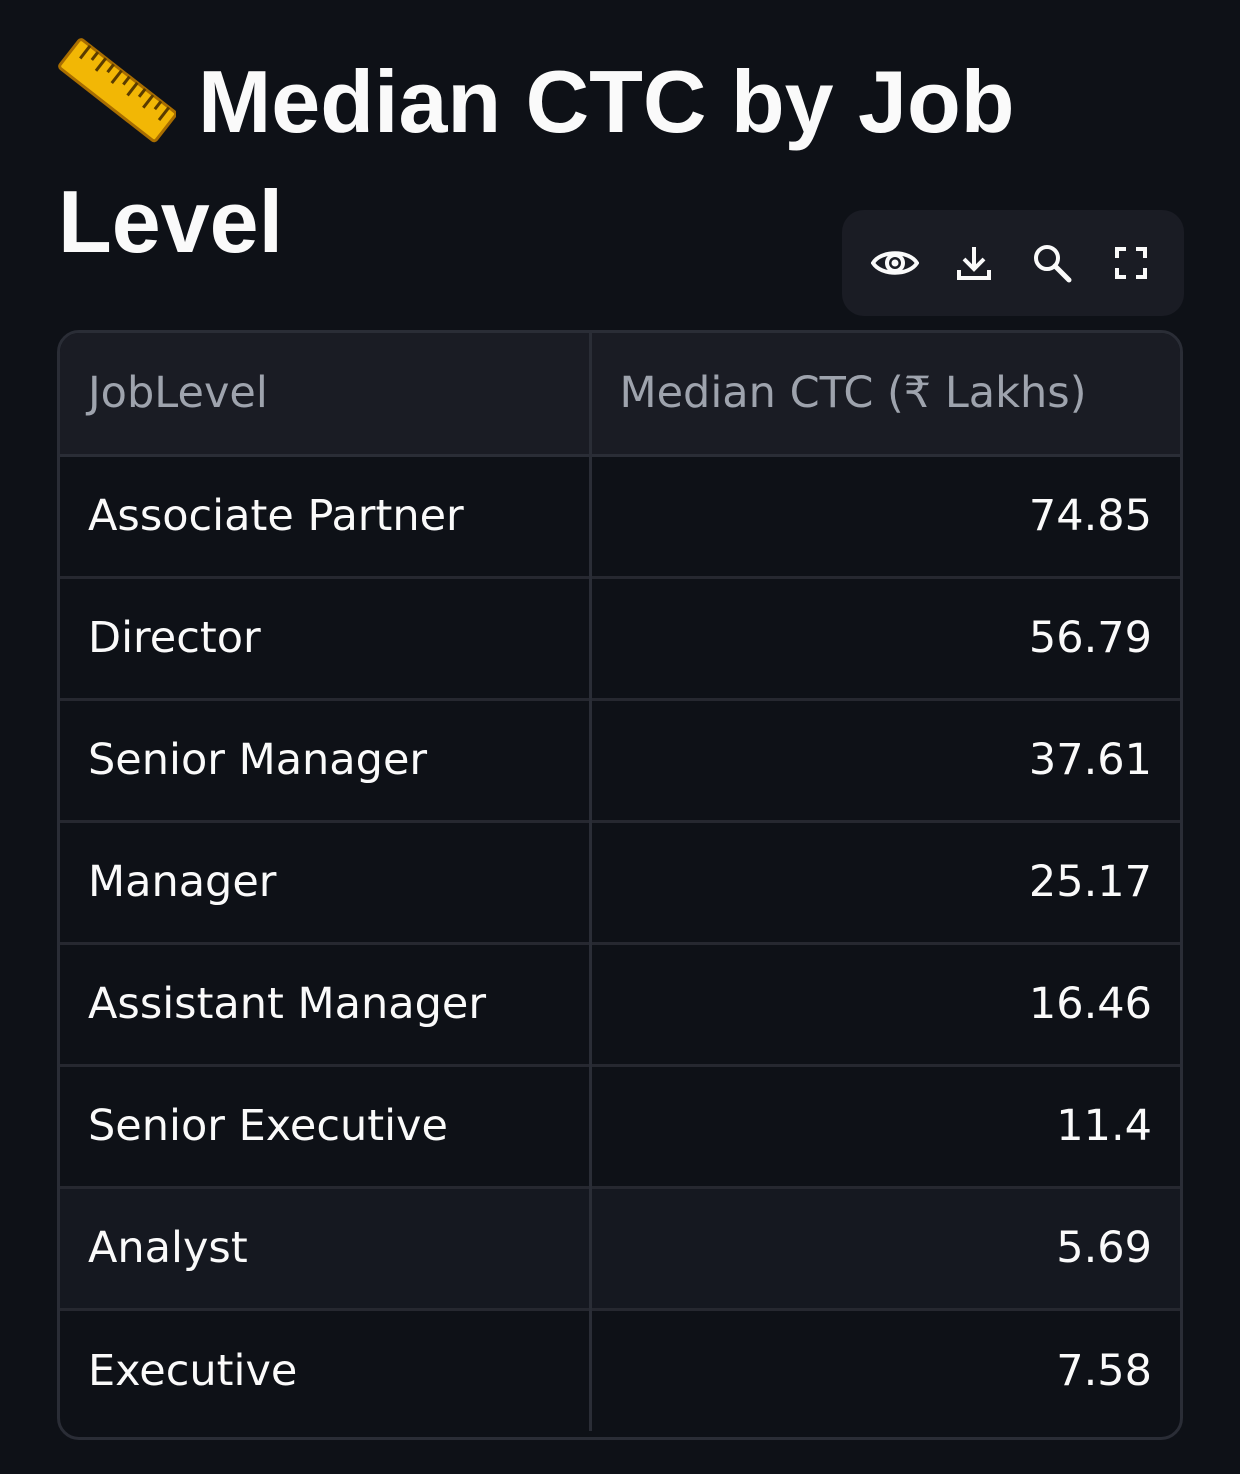 This screenshot has height=1474, width=1240. What do you see at coordinates (884, 1125) in the screenshot?
I see `cell-median-ctc: 11.4` at bounding box center [884, 1125].